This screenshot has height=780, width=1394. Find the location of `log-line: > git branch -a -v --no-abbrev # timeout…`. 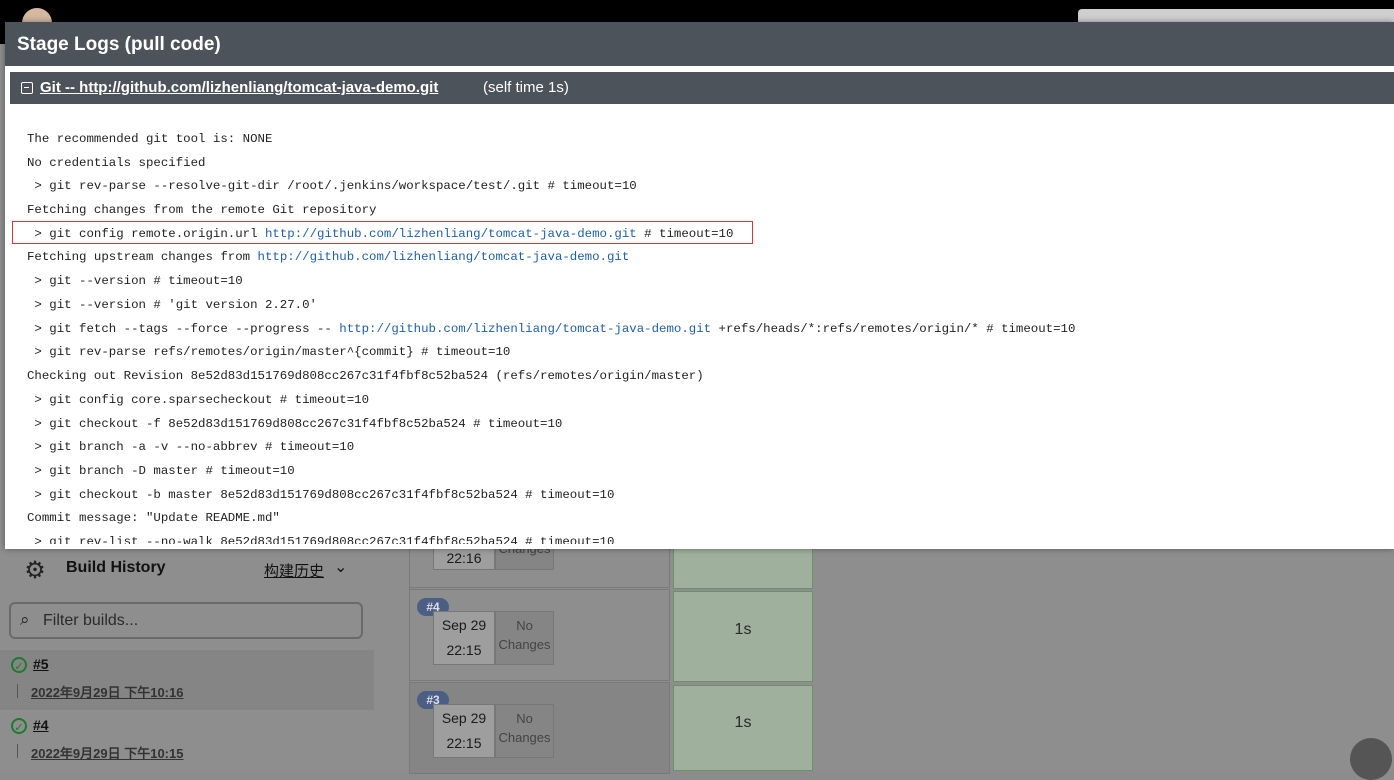

log-line: > git branch -a -v --no-abbrev # timeout… is located at coordinates (191, 447).